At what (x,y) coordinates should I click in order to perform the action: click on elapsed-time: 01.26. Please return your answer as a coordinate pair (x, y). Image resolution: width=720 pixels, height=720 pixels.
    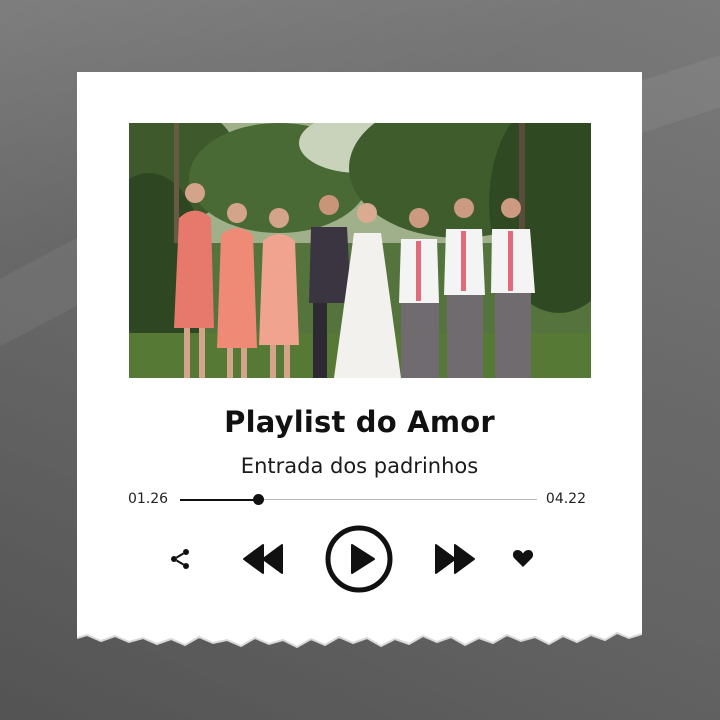
    Looking at the image, I should click on (148, 499).